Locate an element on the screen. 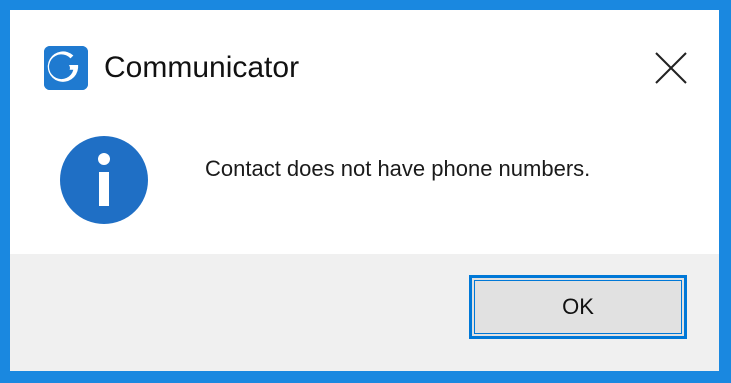 This screenshot has height=383, width=731. information-icon is located at coordinates (104, 180).